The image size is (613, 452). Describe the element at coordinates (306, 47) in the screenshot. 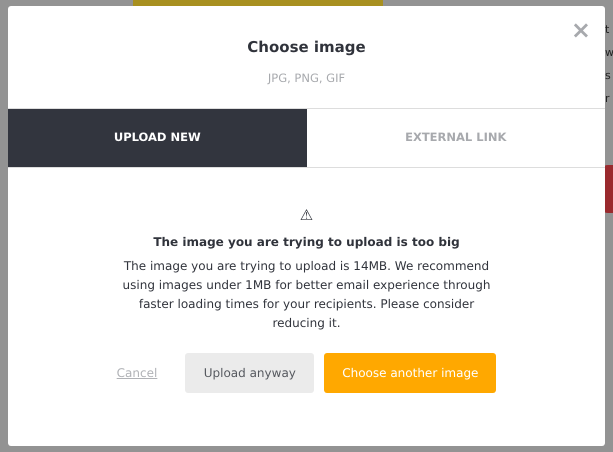

I see `dialog-title: Choose image` at that location.